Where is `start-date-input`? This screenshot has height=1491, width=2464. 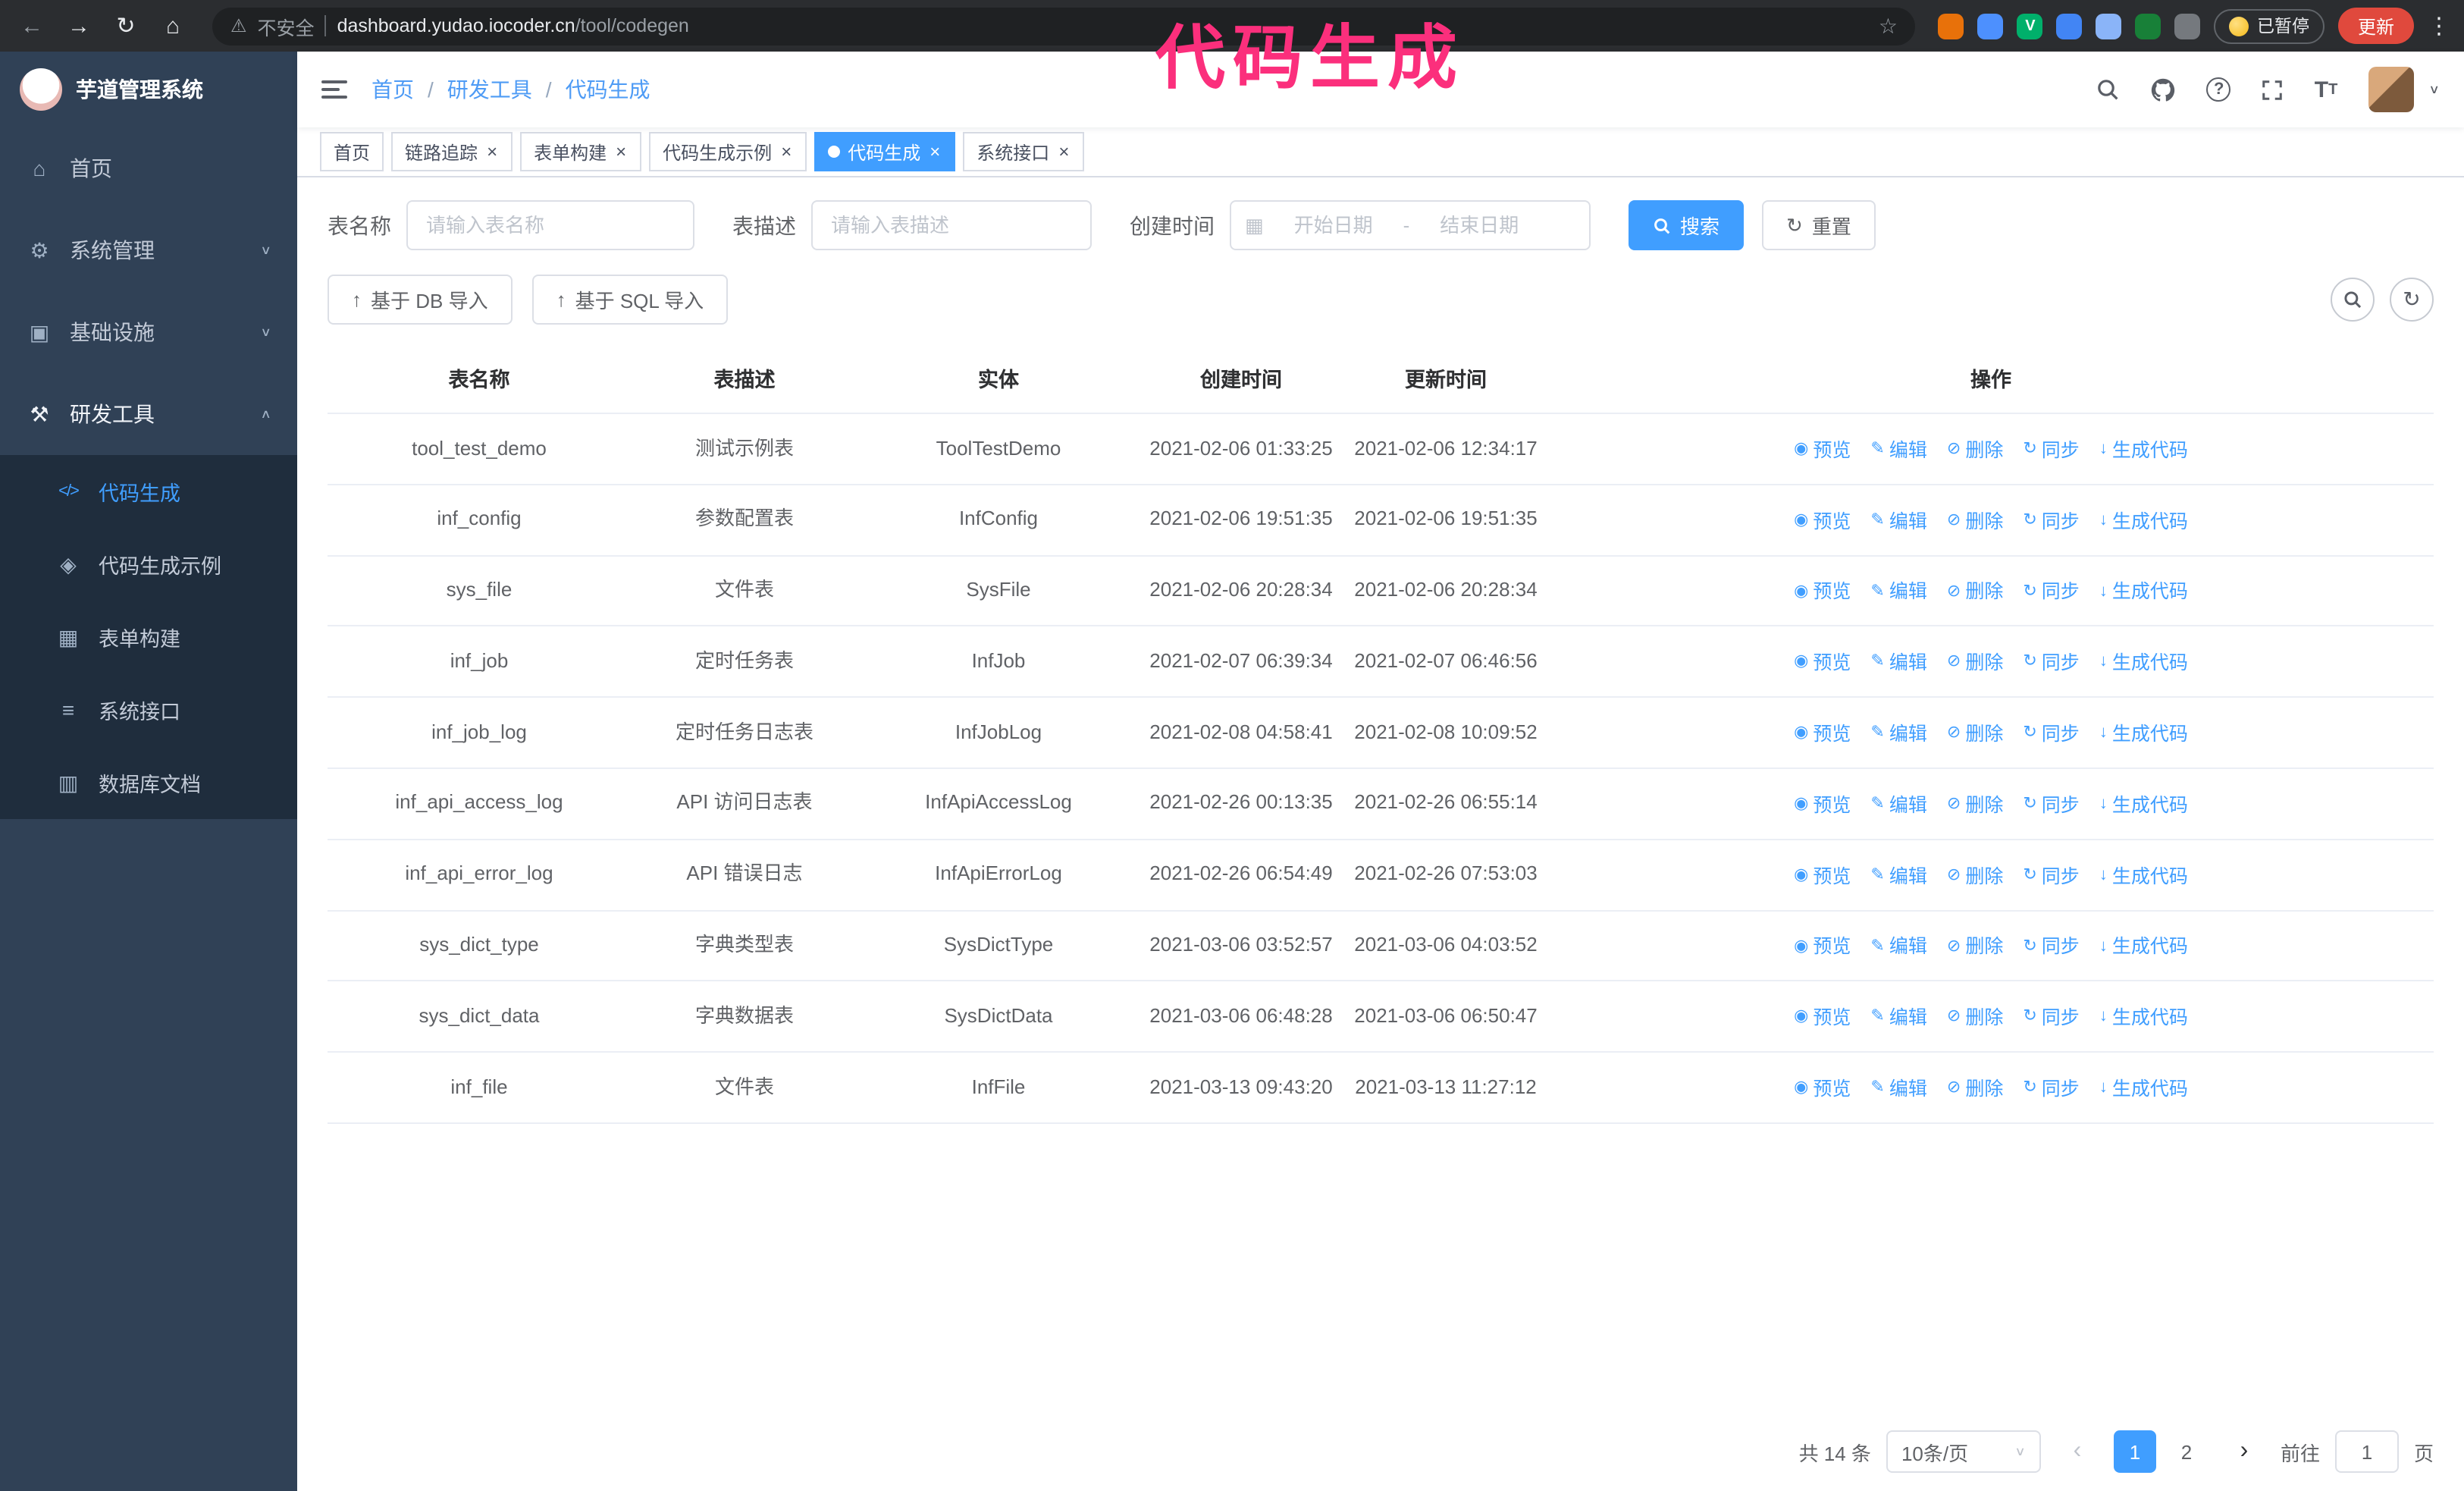
start-date-input is located at coordinates (1333, 225).